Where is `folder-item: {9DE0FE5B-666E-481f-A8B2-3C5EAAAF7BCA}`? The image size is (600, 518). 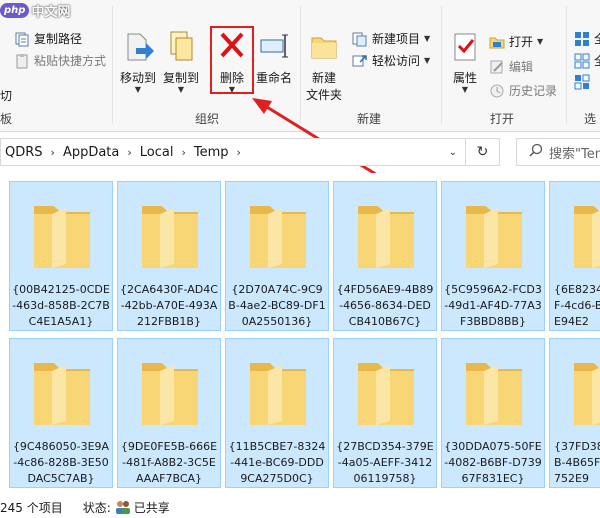
folder-item: {9DE0FE5B-666E-481f-A8B2-3C5EAAAF7BCA} is located at coordinates (169, 413).